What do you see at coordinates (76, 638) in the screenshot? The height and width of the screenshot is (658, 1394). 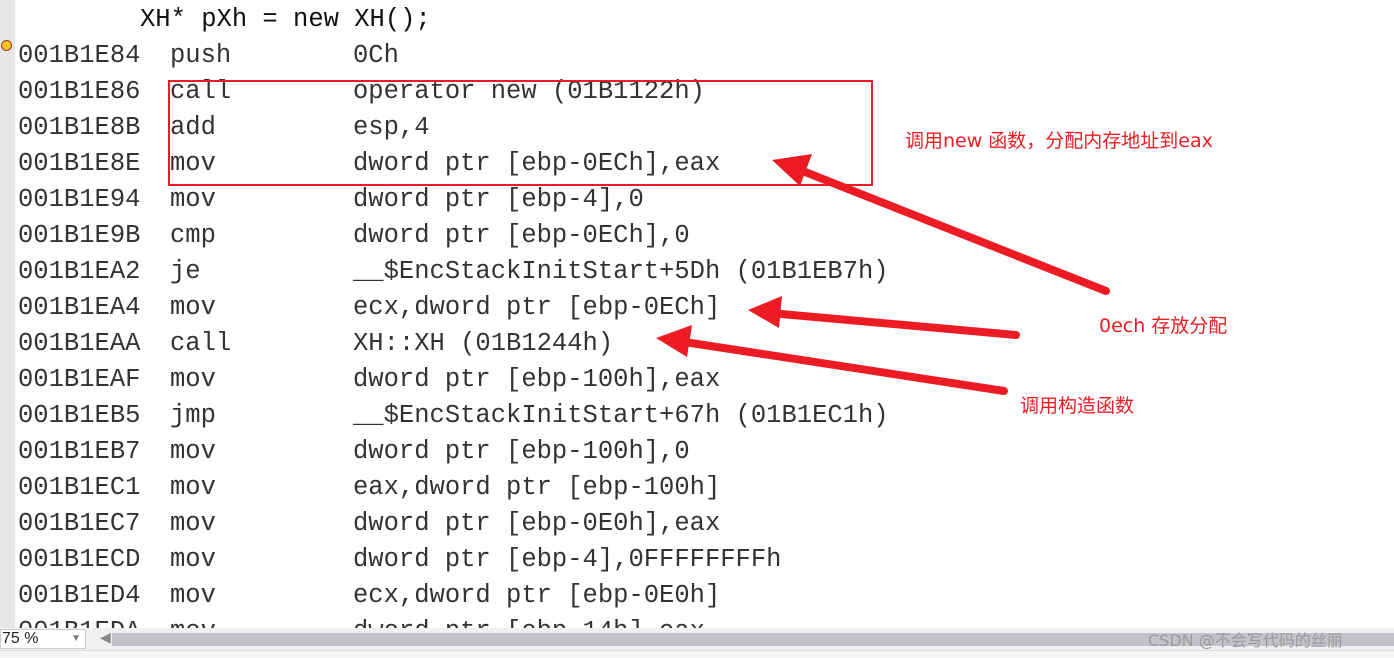 I see `chevron-down-icon: ▼` at bounding box center [76, 638].